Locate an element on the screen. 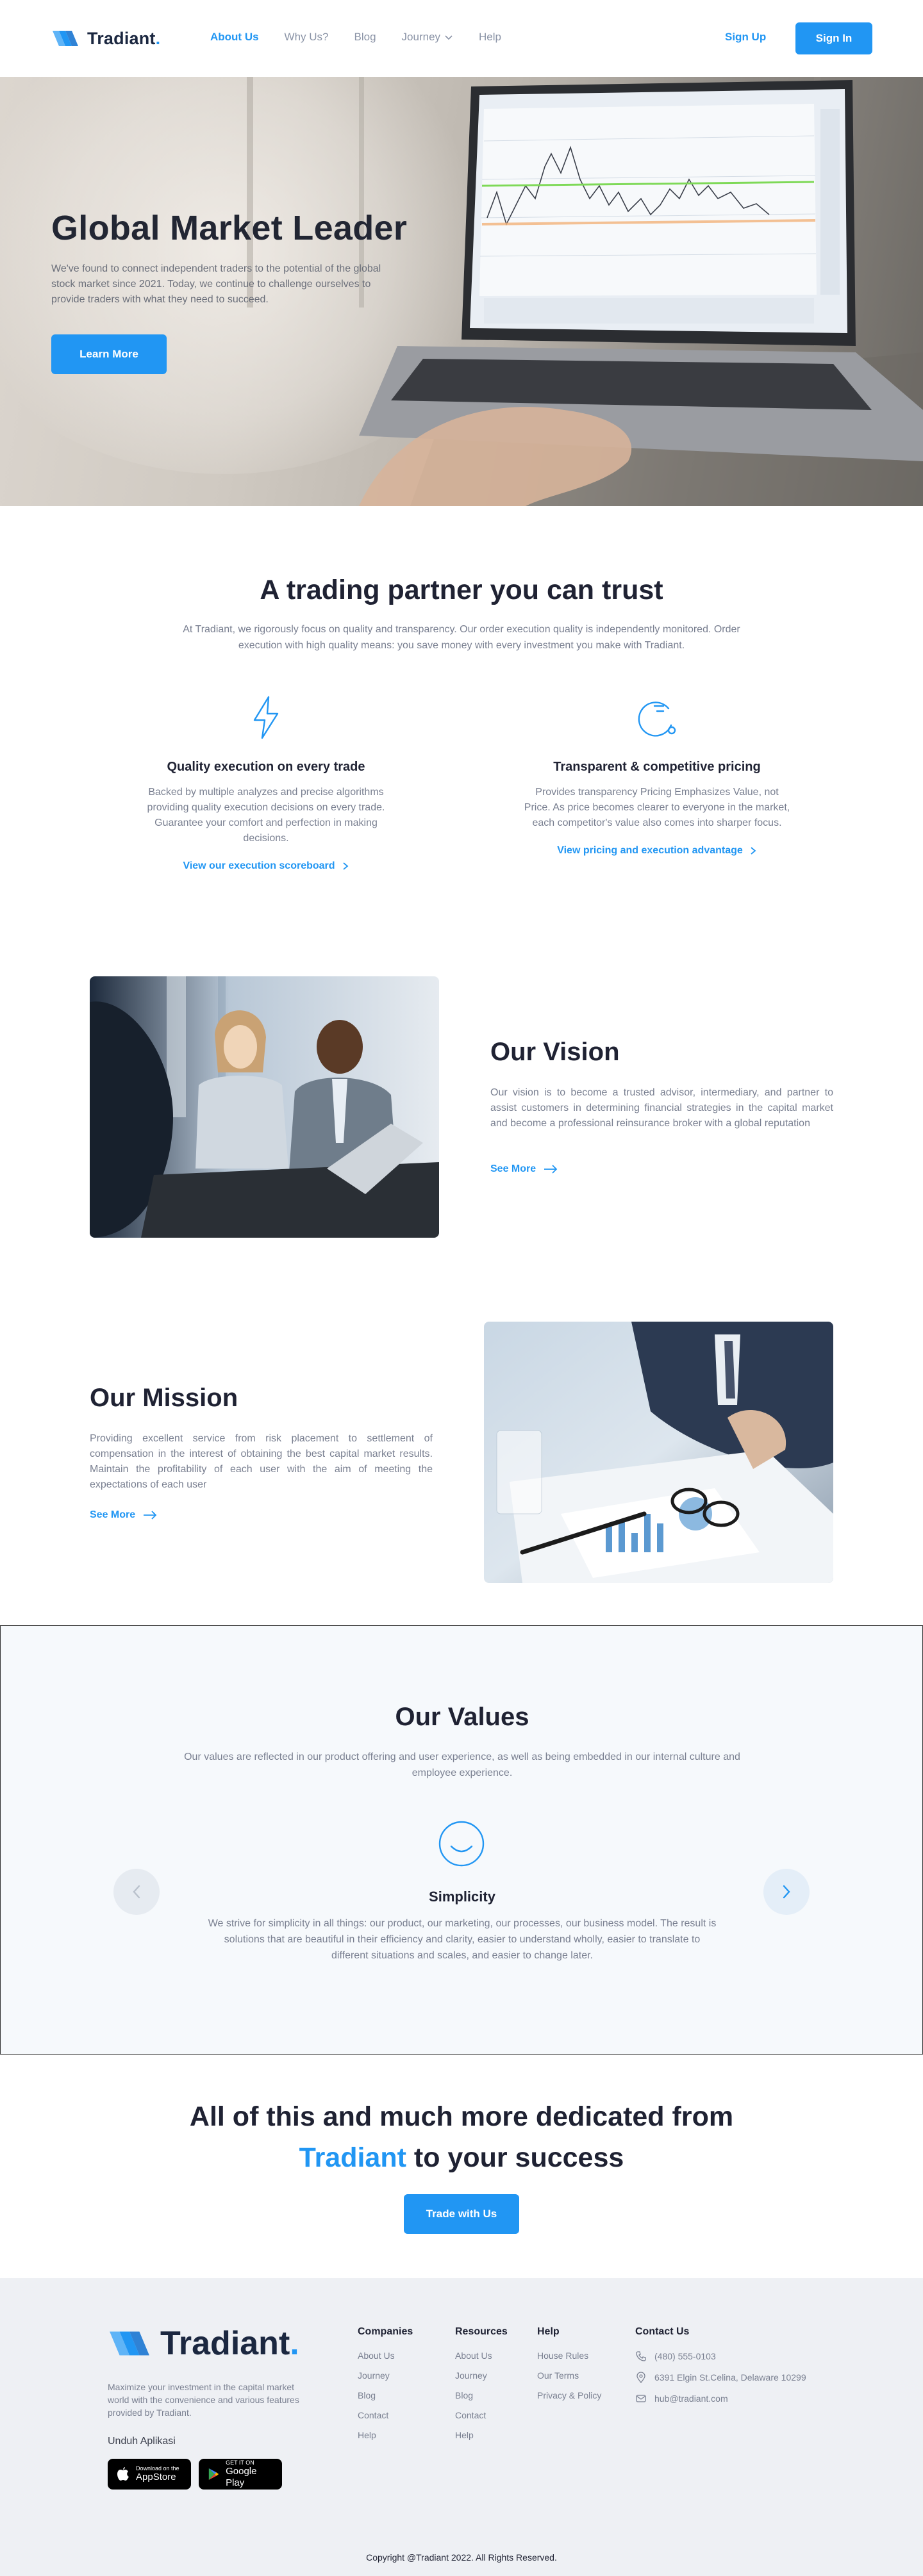  pricing-advantage-link: View pricing and execution advantage is located at coordinates (657, 851).